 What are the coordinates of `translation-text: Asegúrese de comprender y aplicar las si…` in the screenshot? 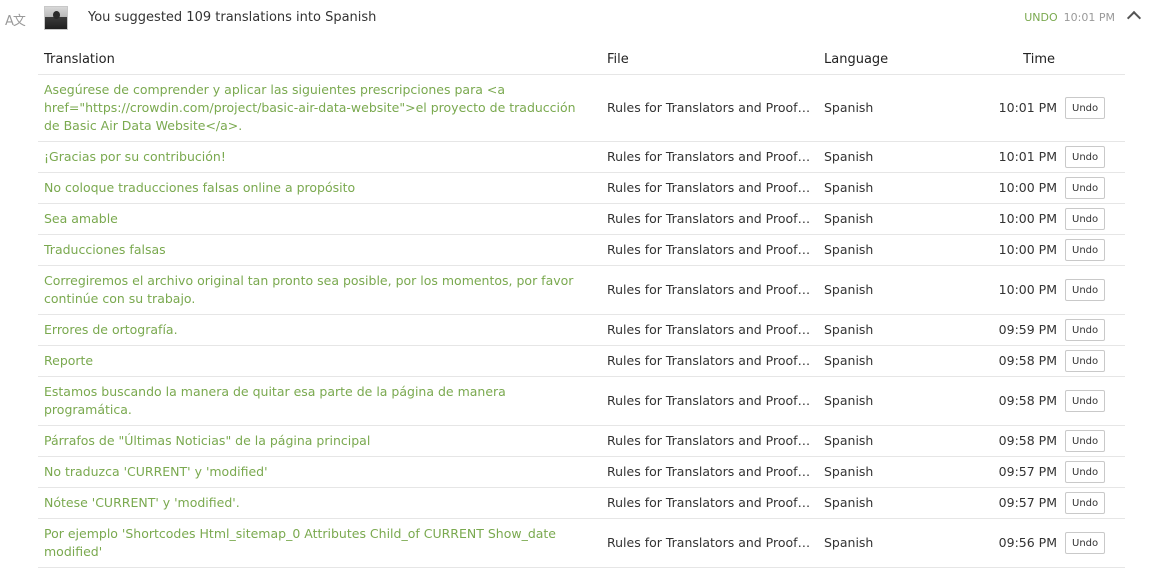 It's located at (319, 108).